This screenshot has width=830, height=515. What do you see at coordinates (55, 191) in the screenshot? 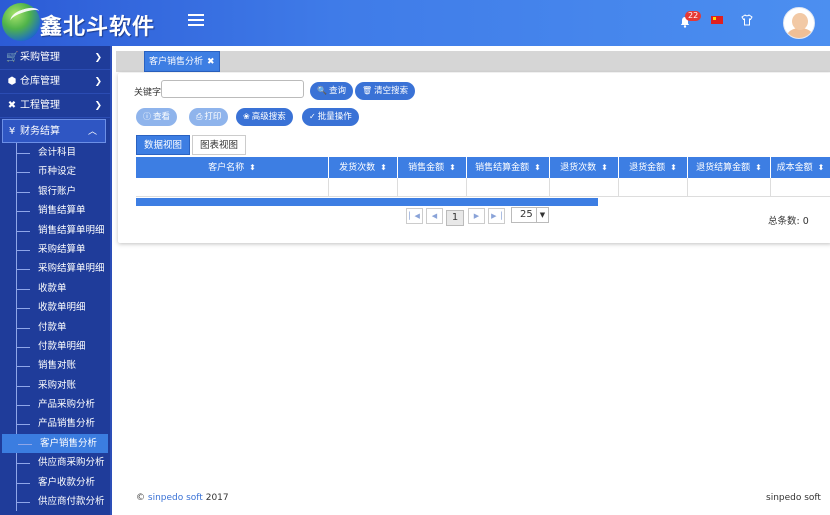
I see `sidebar-subitem: 银行账户` at bounding box center [55, 191].